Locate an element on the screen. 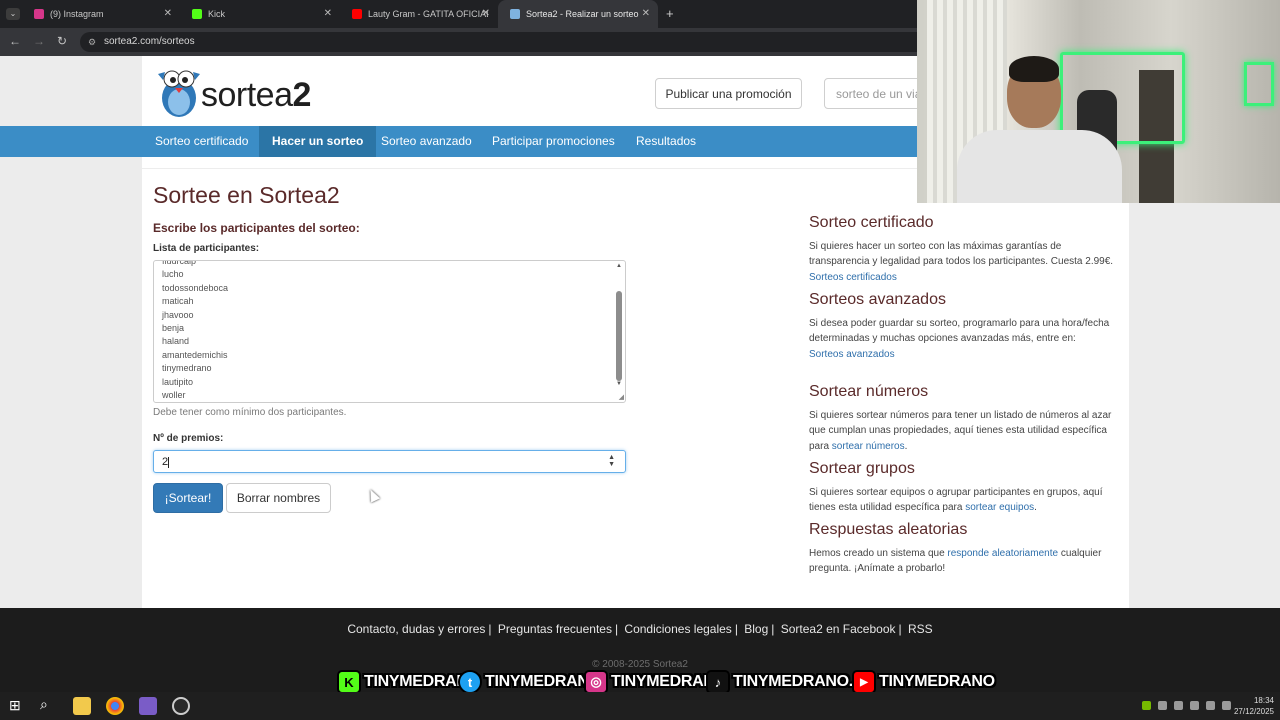  browser-tab-sortea2: Sortea2 - Realizar un sorteo ✕ is located at coordinates (578, 14).